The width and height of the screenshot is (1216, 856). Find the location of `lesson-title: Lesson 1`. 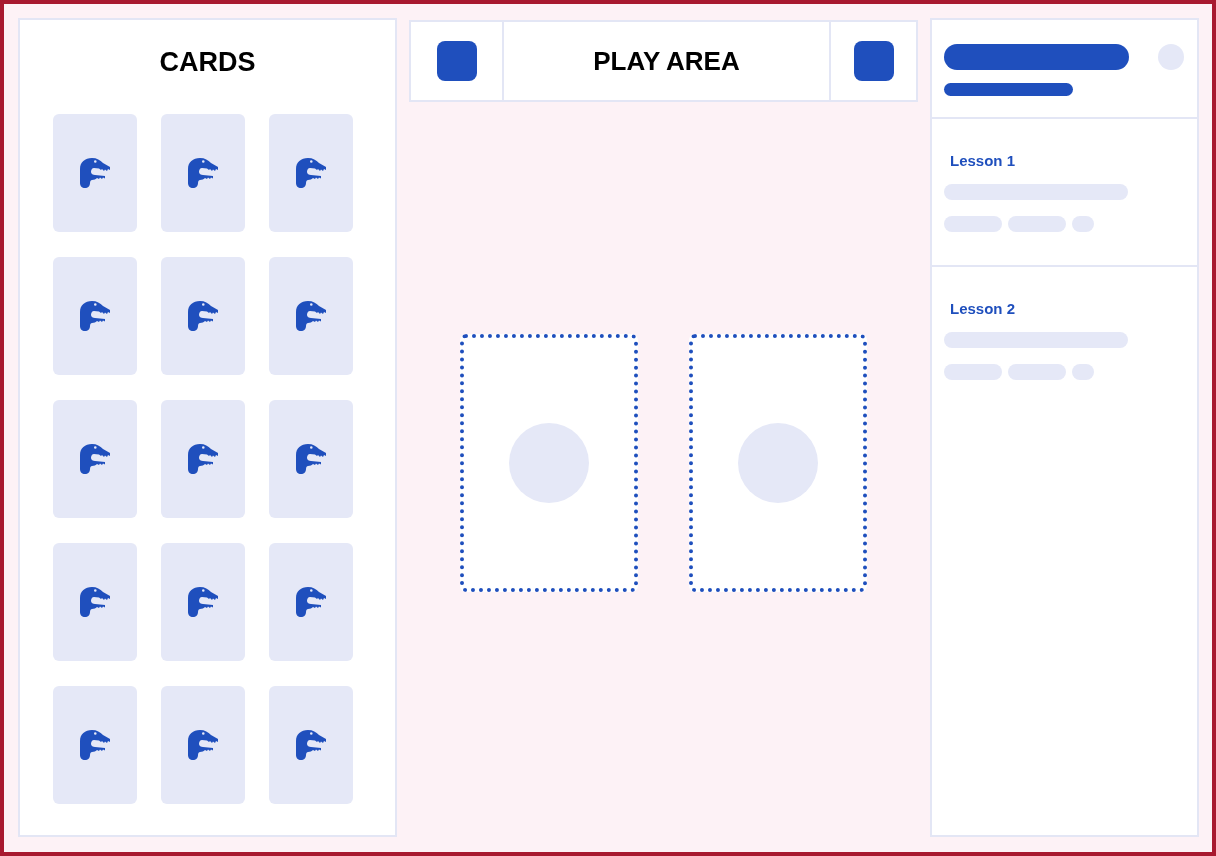

lesson-title: Lesson 1 is located at coordinates (983, 161).